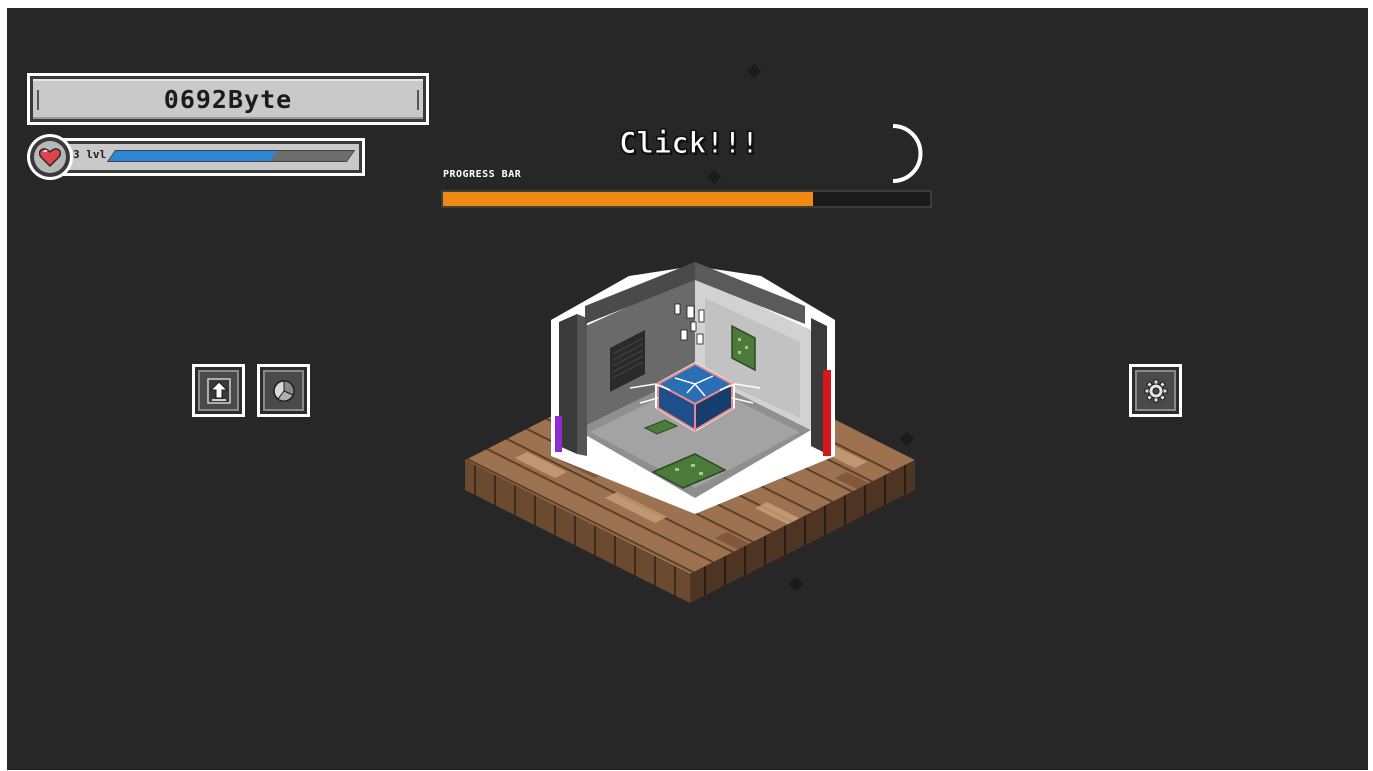  I want to click on red-indicator, so click(827, 413).